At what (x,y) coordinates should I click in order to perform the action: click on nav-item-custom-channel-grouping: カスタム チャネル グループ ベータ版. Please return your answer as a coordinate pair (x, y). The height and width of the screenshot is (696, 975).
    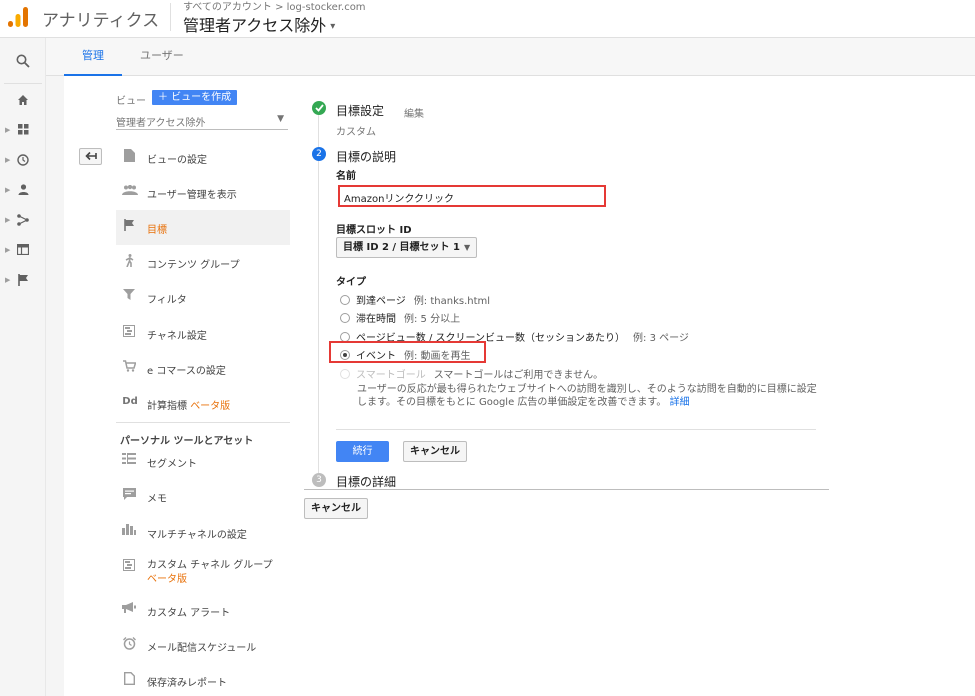
    Looking at the image, I should click on (203, 570).